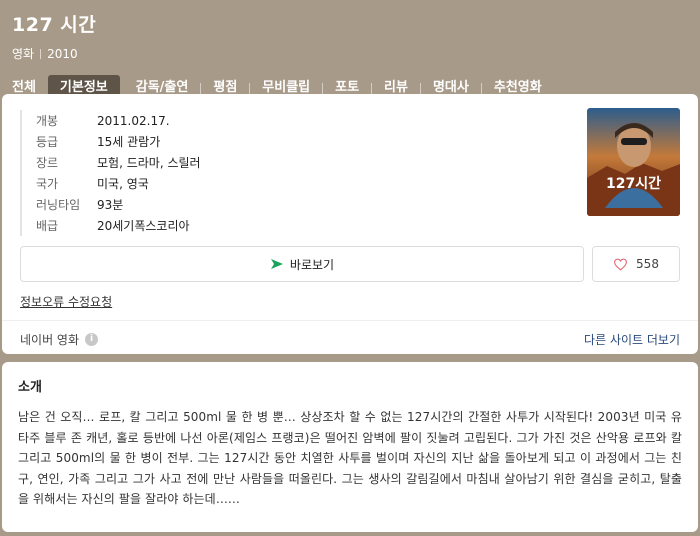 This screenshot has height=536, width=700. What do you see at coordinates (41, 53) in the screenshot?
I see `meta-divider` at bounding box center [41, 53].